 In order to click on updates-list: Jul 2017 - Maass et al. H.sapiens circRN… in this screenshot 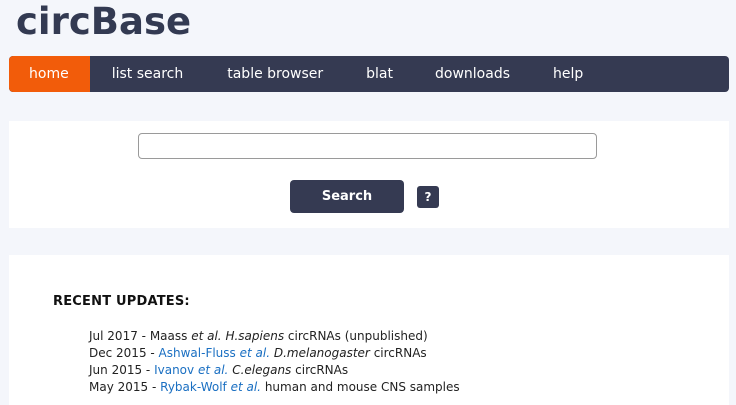, I will do `click(274, 362)`.